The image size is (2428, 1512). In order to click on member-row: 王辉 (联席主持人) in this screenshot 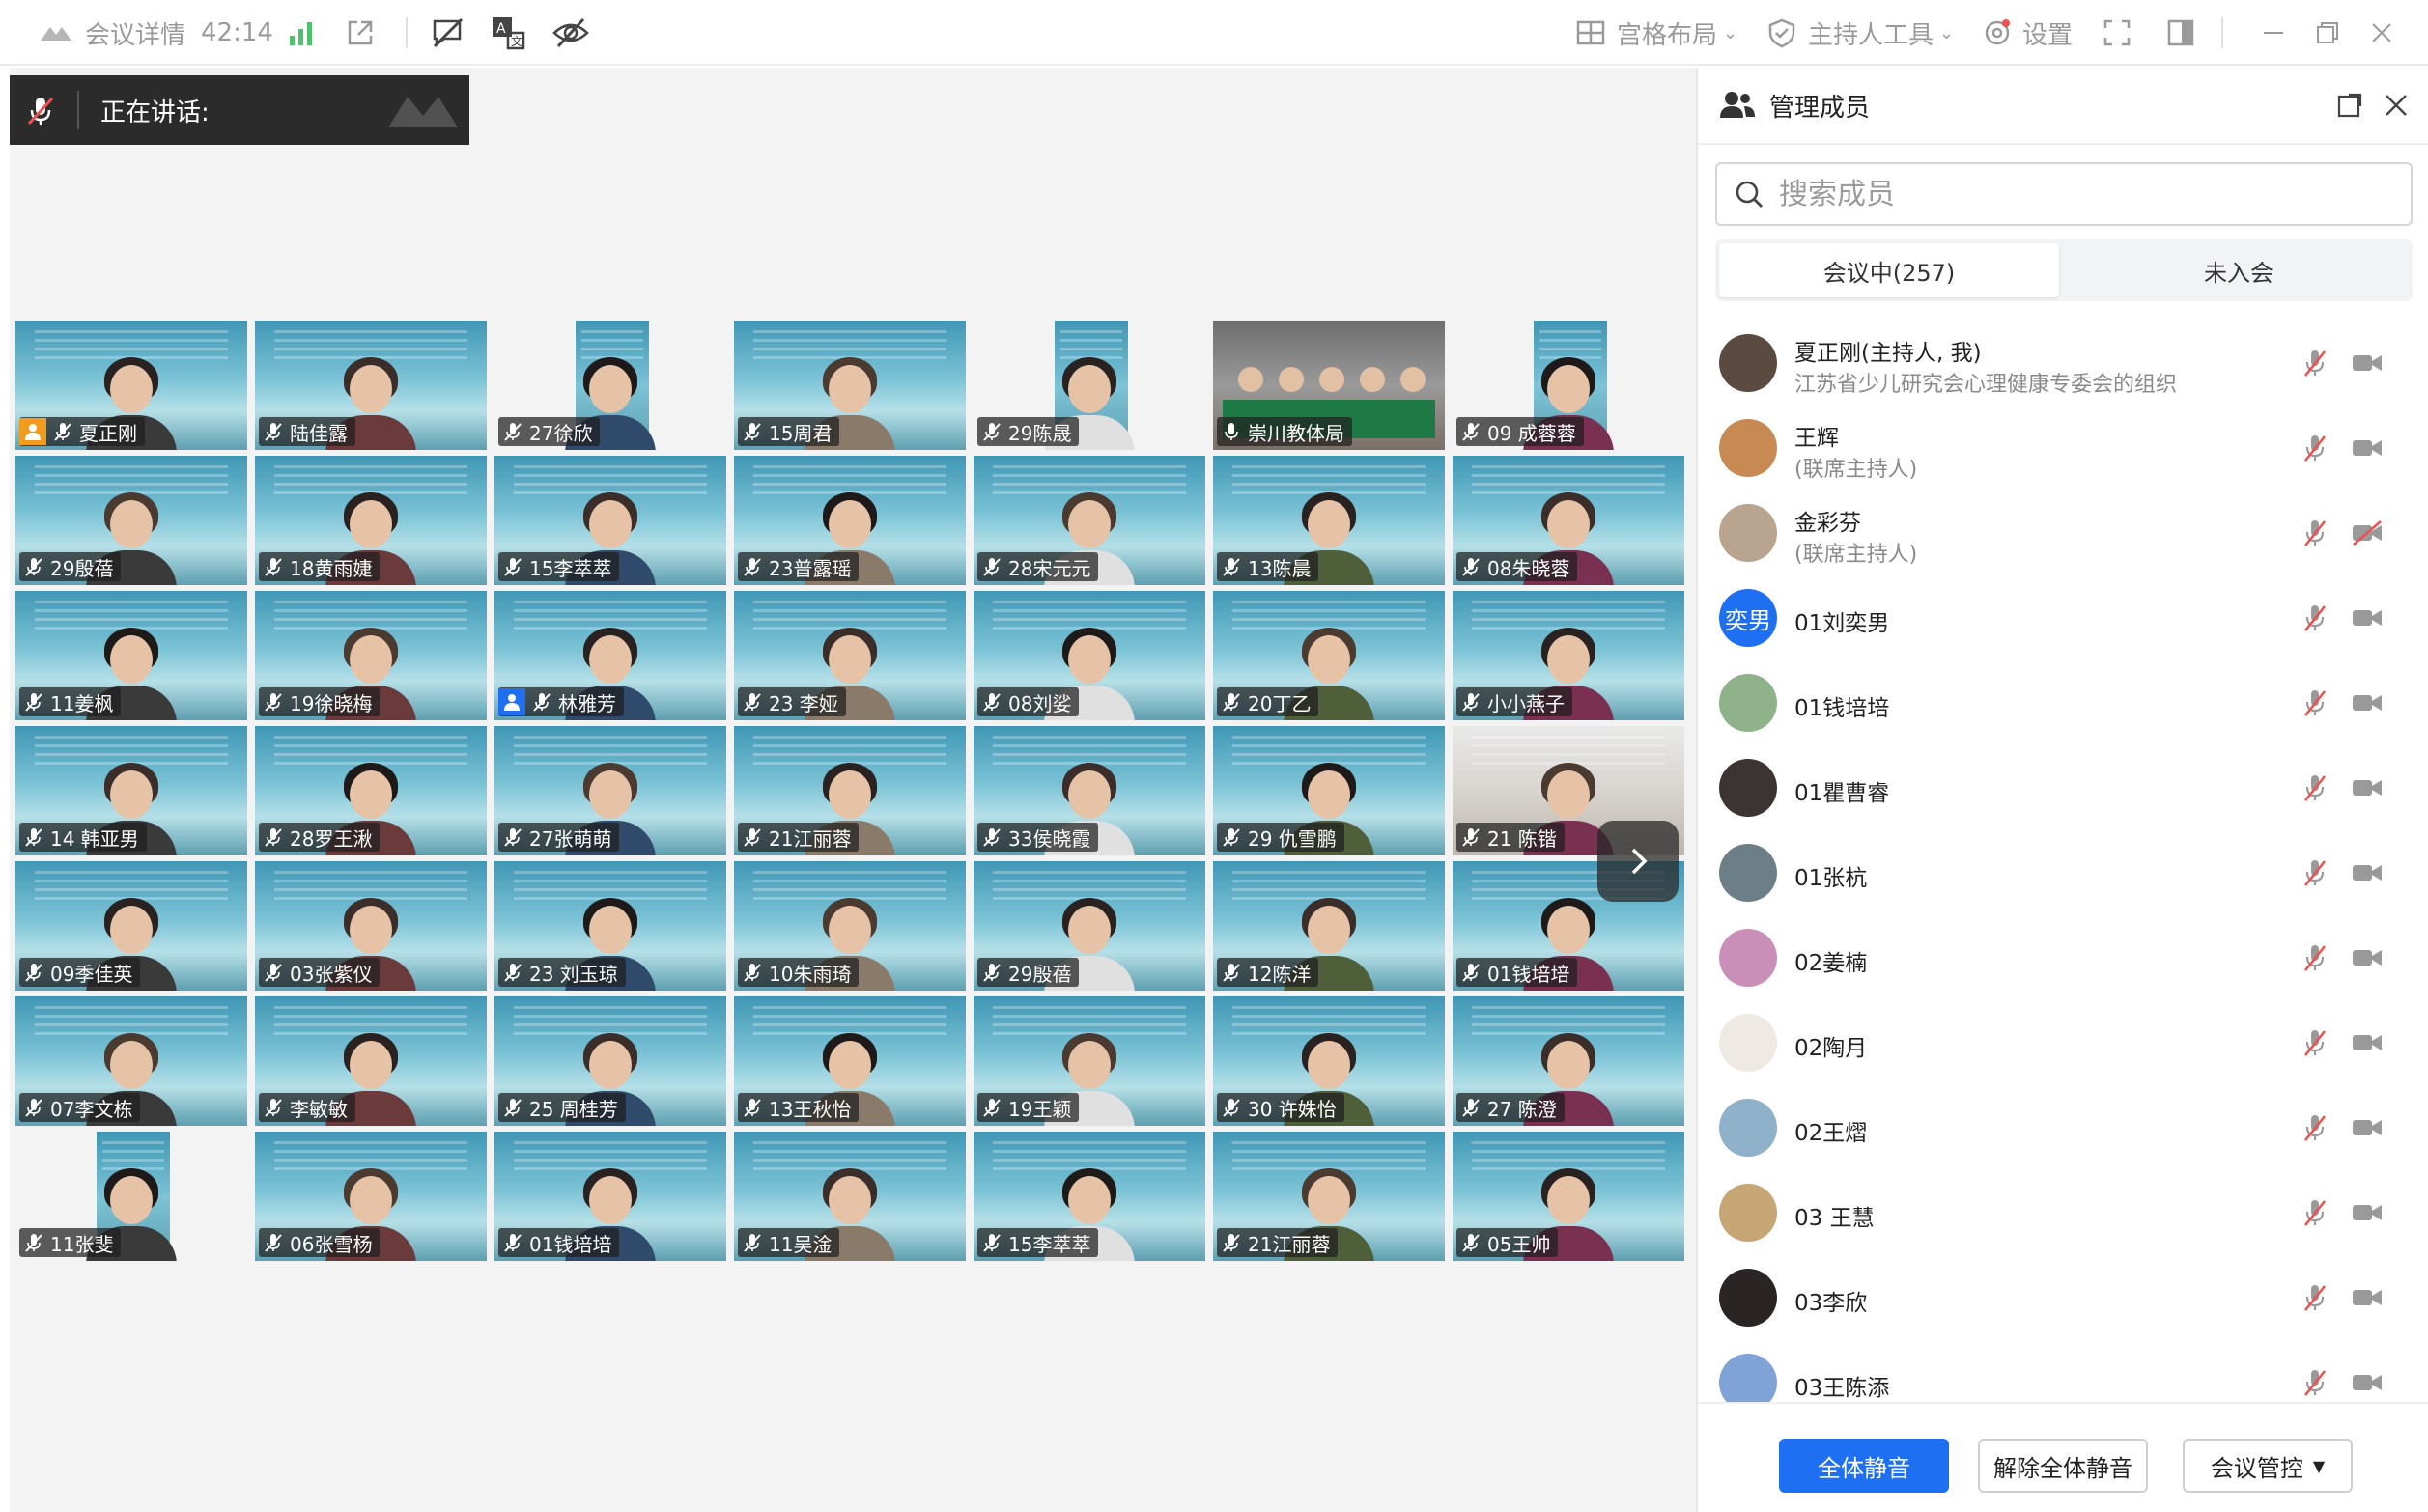, I will do `click(2063, 448)`.